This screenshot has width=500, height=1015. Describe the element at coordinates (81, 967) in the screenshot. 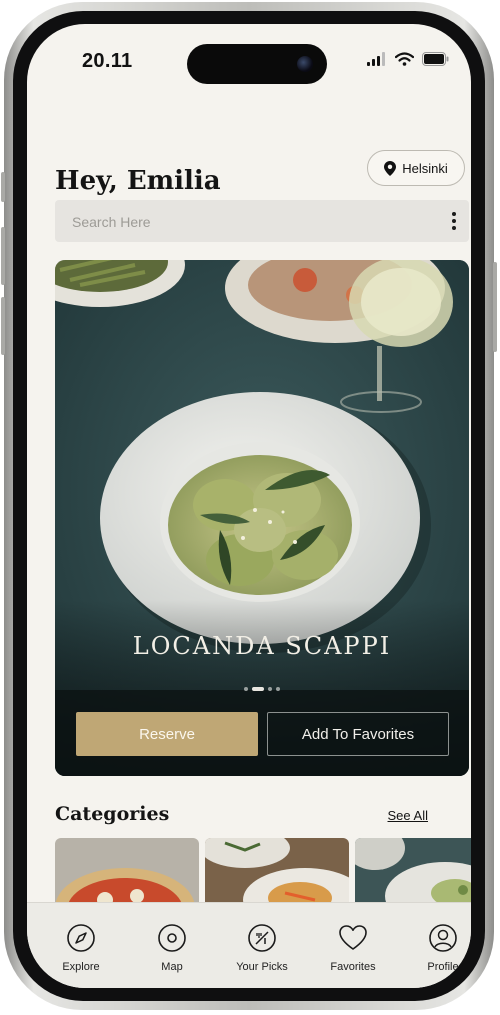

I see `nav-label-explore: Explore` at that location.